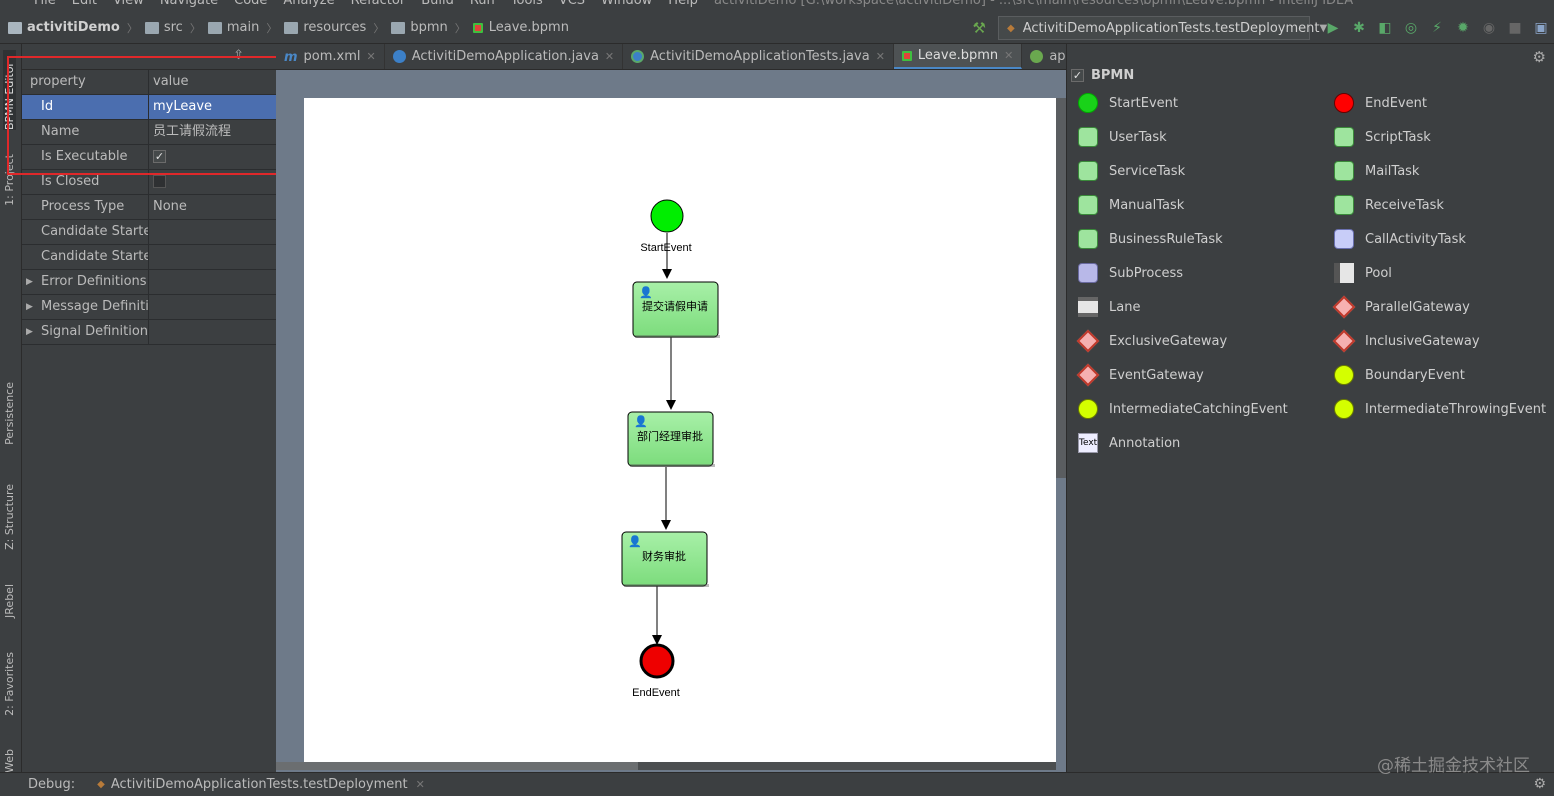  What do you see at coordinates (1140, 375) in the screenshot?
I see `palette-item-eventgateway: EventGateway` at bounding box center [1140, 375].